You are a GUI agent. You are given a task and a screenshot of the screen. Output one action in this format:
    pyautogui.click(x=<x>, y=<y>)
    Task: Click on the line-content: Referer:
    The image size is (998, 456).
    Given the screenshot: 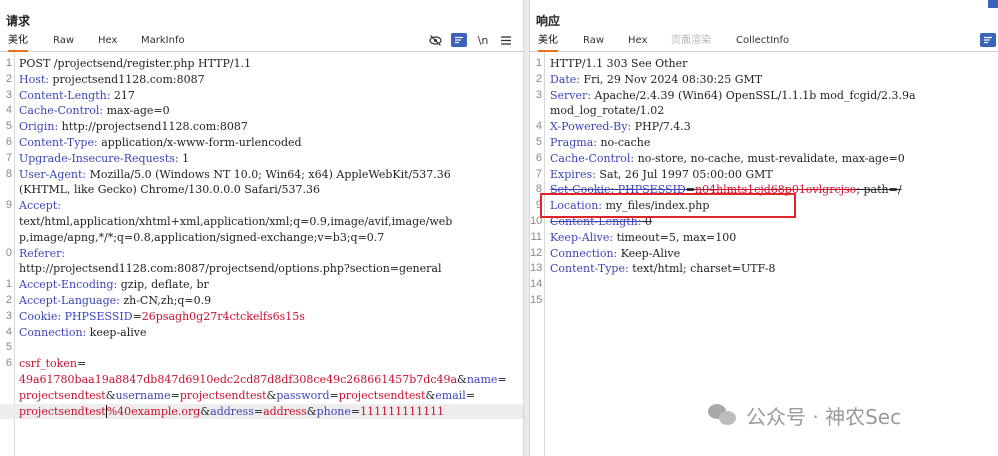 What is the action you would take?
    pyautogui.click(x=42, y=254)
    